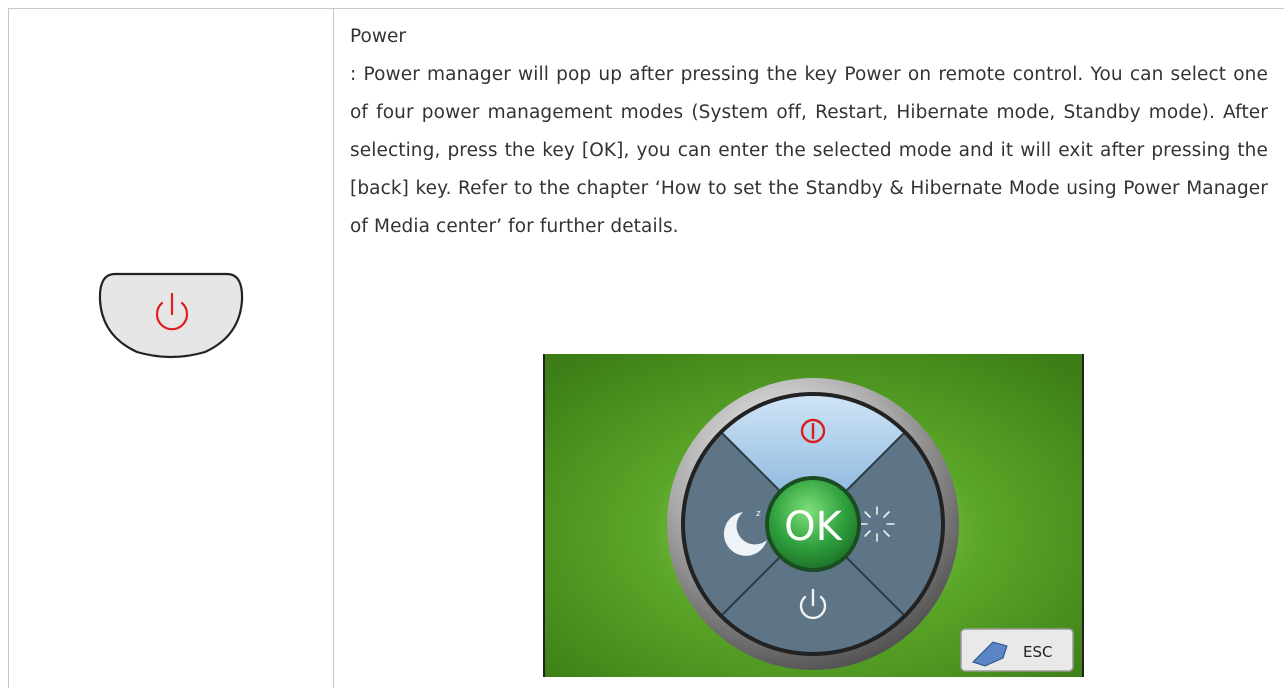  I want to click on column-divider, so click(333, 348).